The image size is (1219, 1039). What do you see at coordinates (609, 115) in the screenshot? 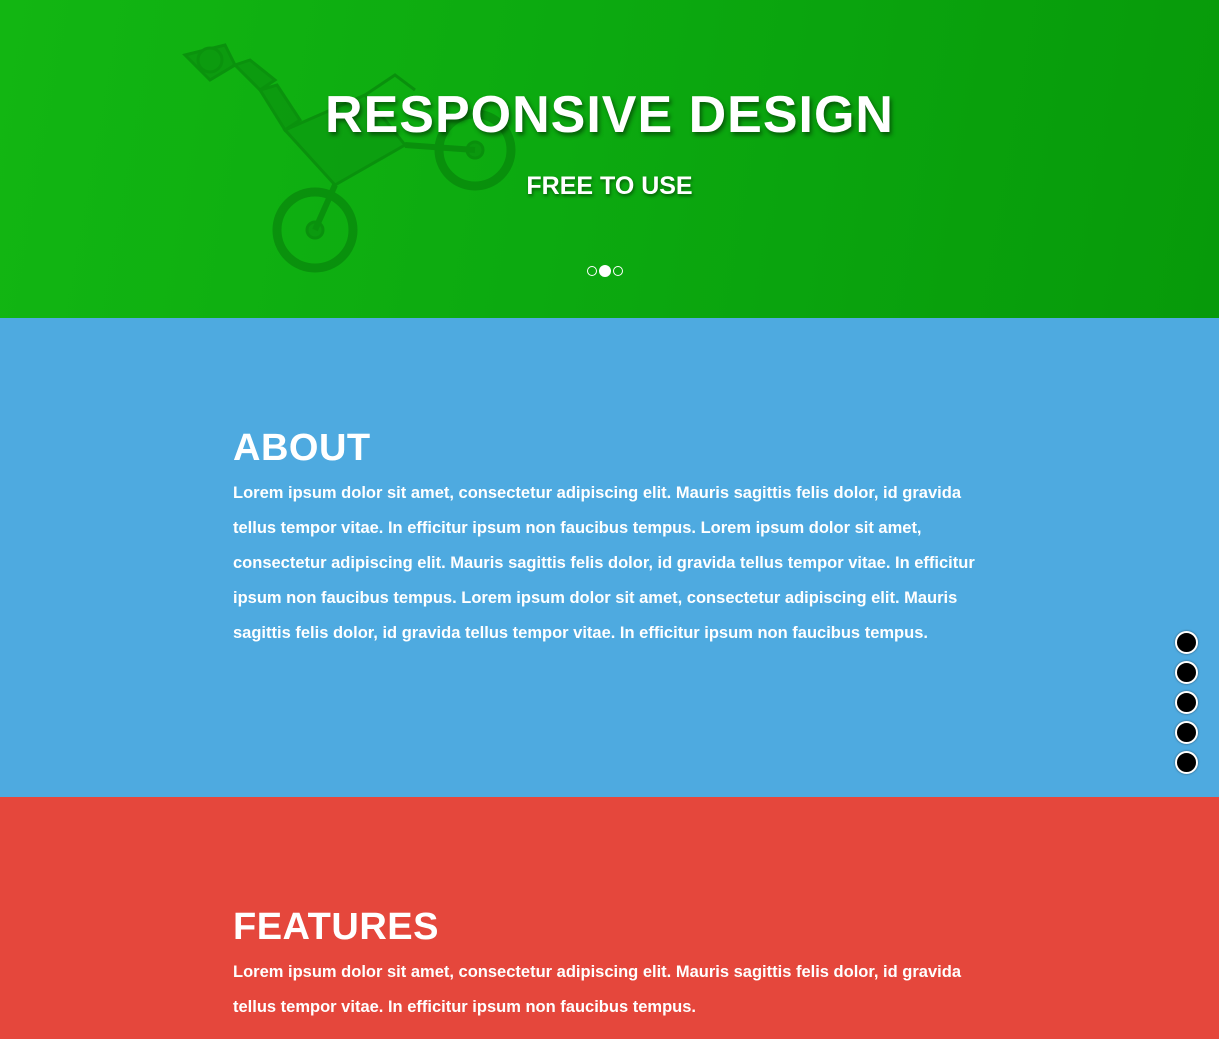
I see `hero-title: RESPONSIVE DESIGN` at bounding box center [609, 115].